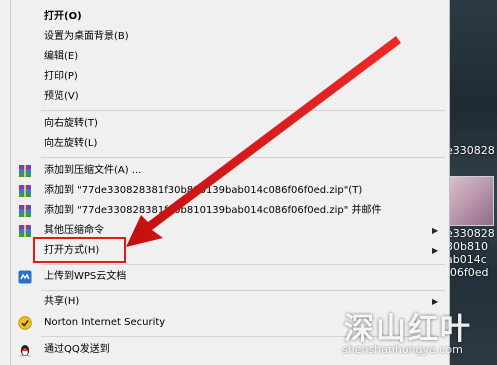 This screenshot has height=365, width=497. What do you see at coordinates (467, 272) in the screenshot?
I see `desktop-icon-label: f06f0ed` at bounding box center [467, 272].